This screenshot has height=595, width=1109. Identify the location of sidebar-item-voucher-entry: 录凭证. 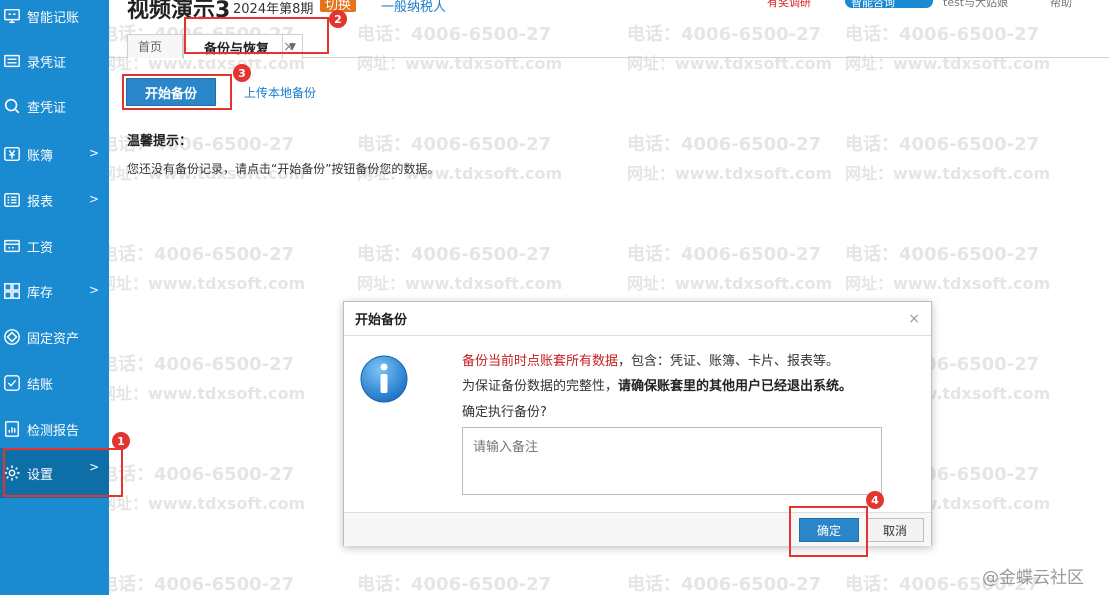
(54, 61).